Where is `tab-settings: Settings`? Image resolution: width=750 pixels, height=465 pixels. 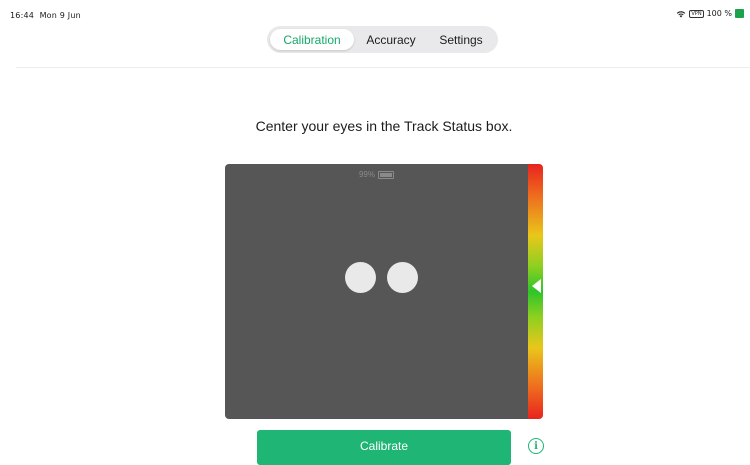 tab-settings: Settings is located at coordinates (461, 39).